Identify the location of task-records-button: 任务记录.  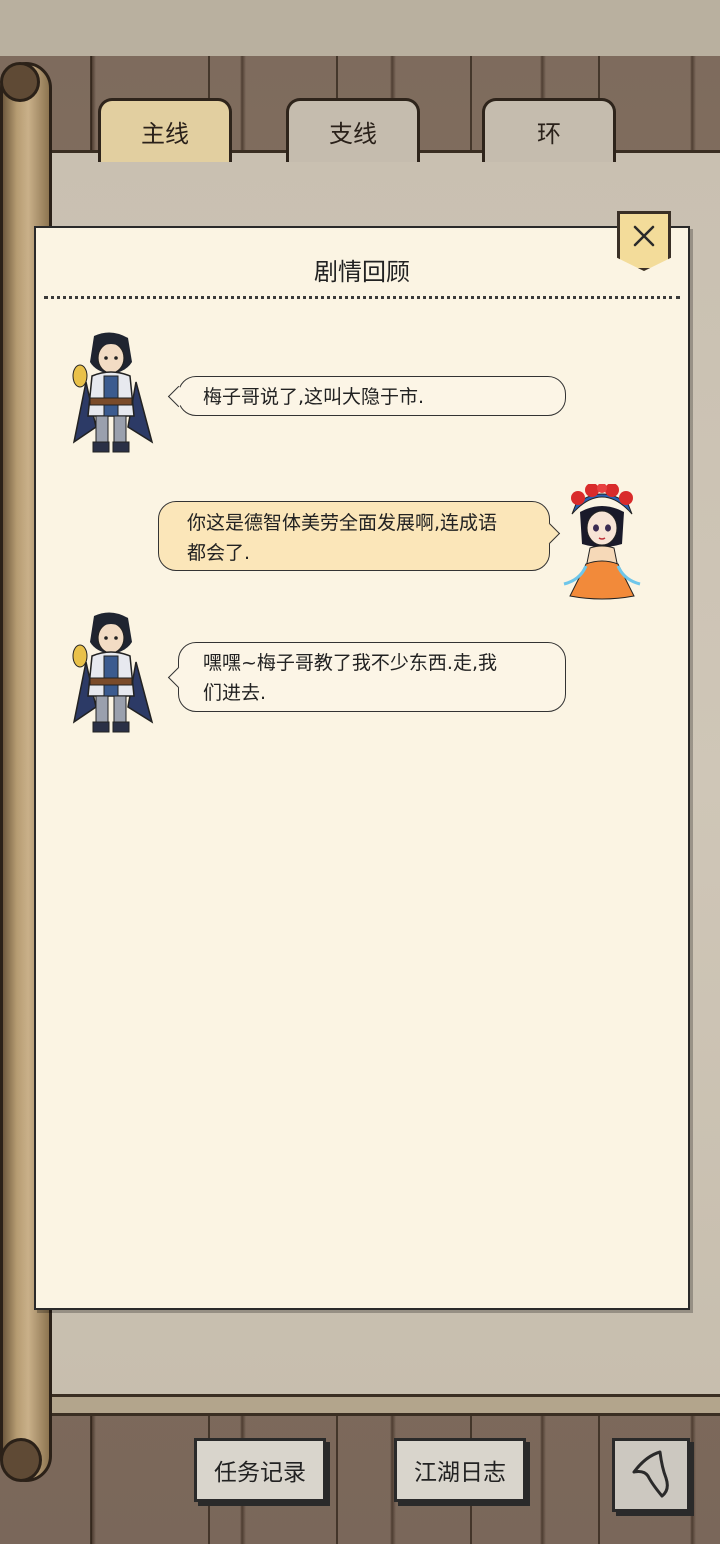
(260, 1470).